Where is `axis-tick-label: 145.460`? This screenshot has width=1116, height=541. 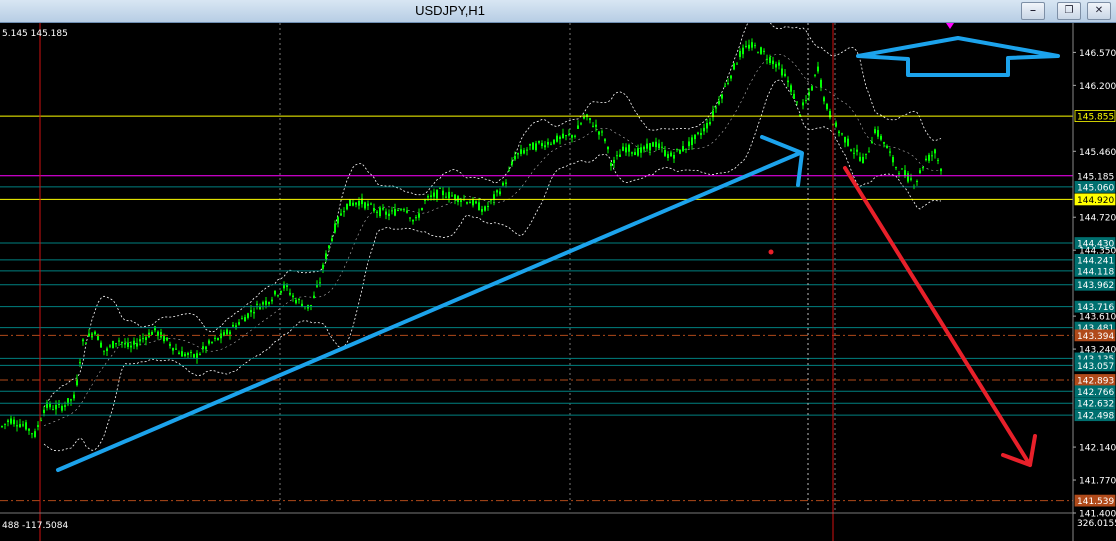 axis-tick-label: 145.460 is located at coordinates (1097, 153).